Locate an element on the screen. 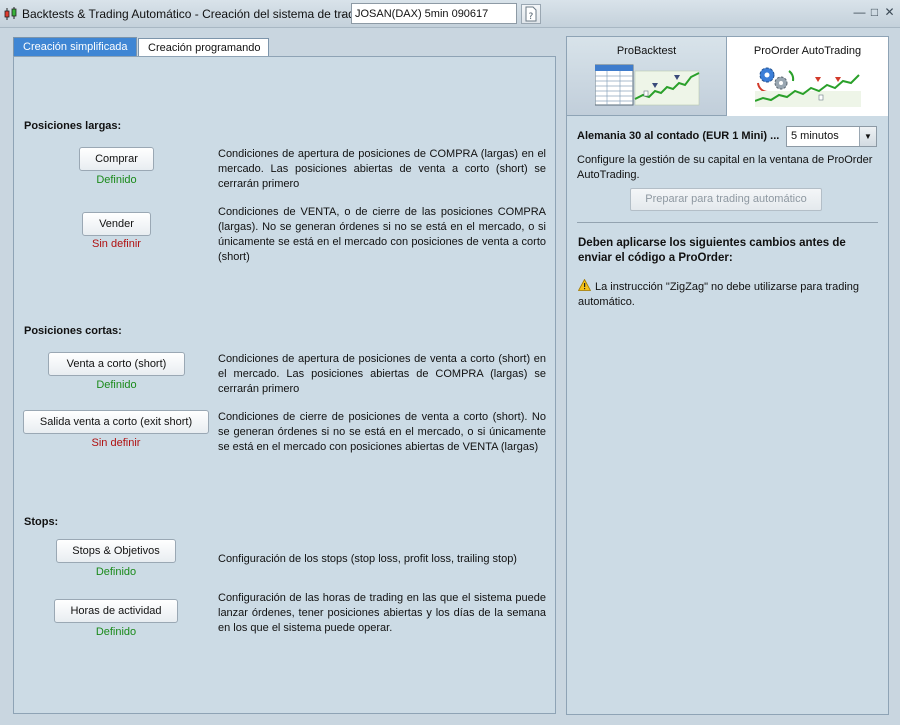 Image resolution: width=900 pixels, height=725 pixels. tab-probacktest-label: ProBacktest is located at coordinates (646, 51).